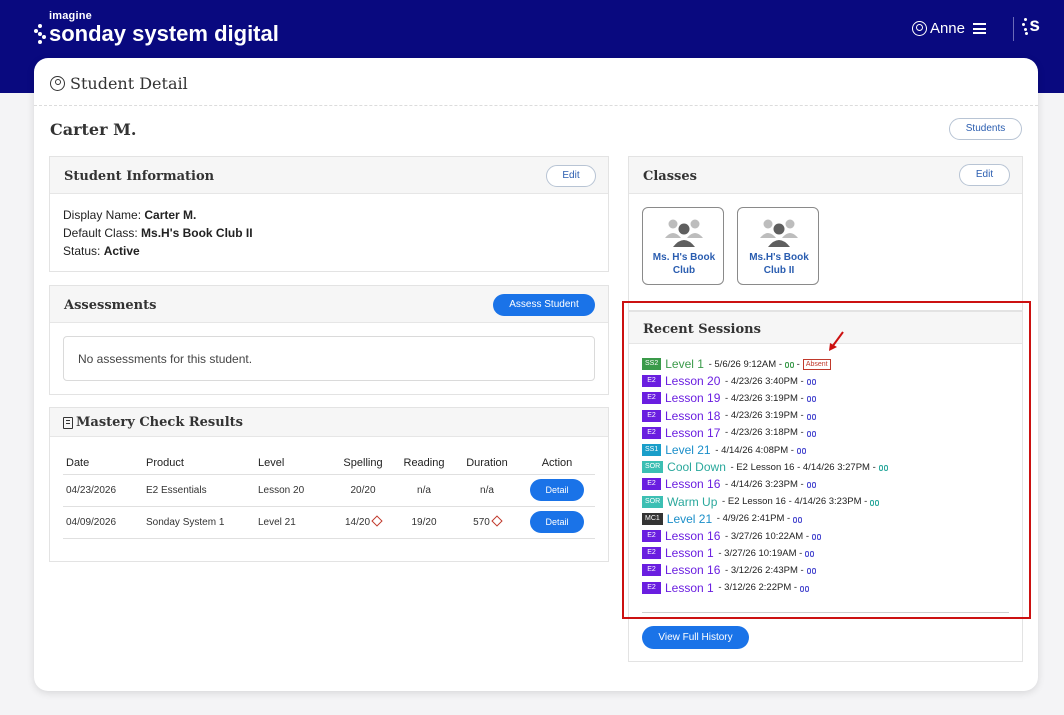 The width and height of the screenshot is (1064, 715). I want to click on row-spelling: 14/20, so click(363, 522).